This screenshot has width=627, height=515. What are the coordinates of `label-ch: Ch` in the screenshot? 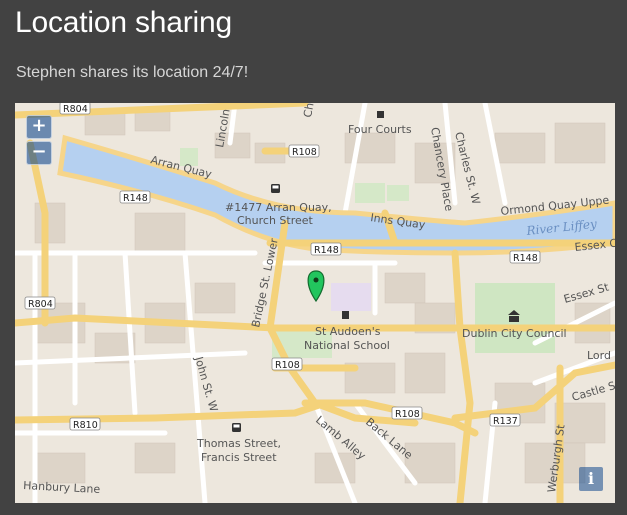 It's located at (308, 111).